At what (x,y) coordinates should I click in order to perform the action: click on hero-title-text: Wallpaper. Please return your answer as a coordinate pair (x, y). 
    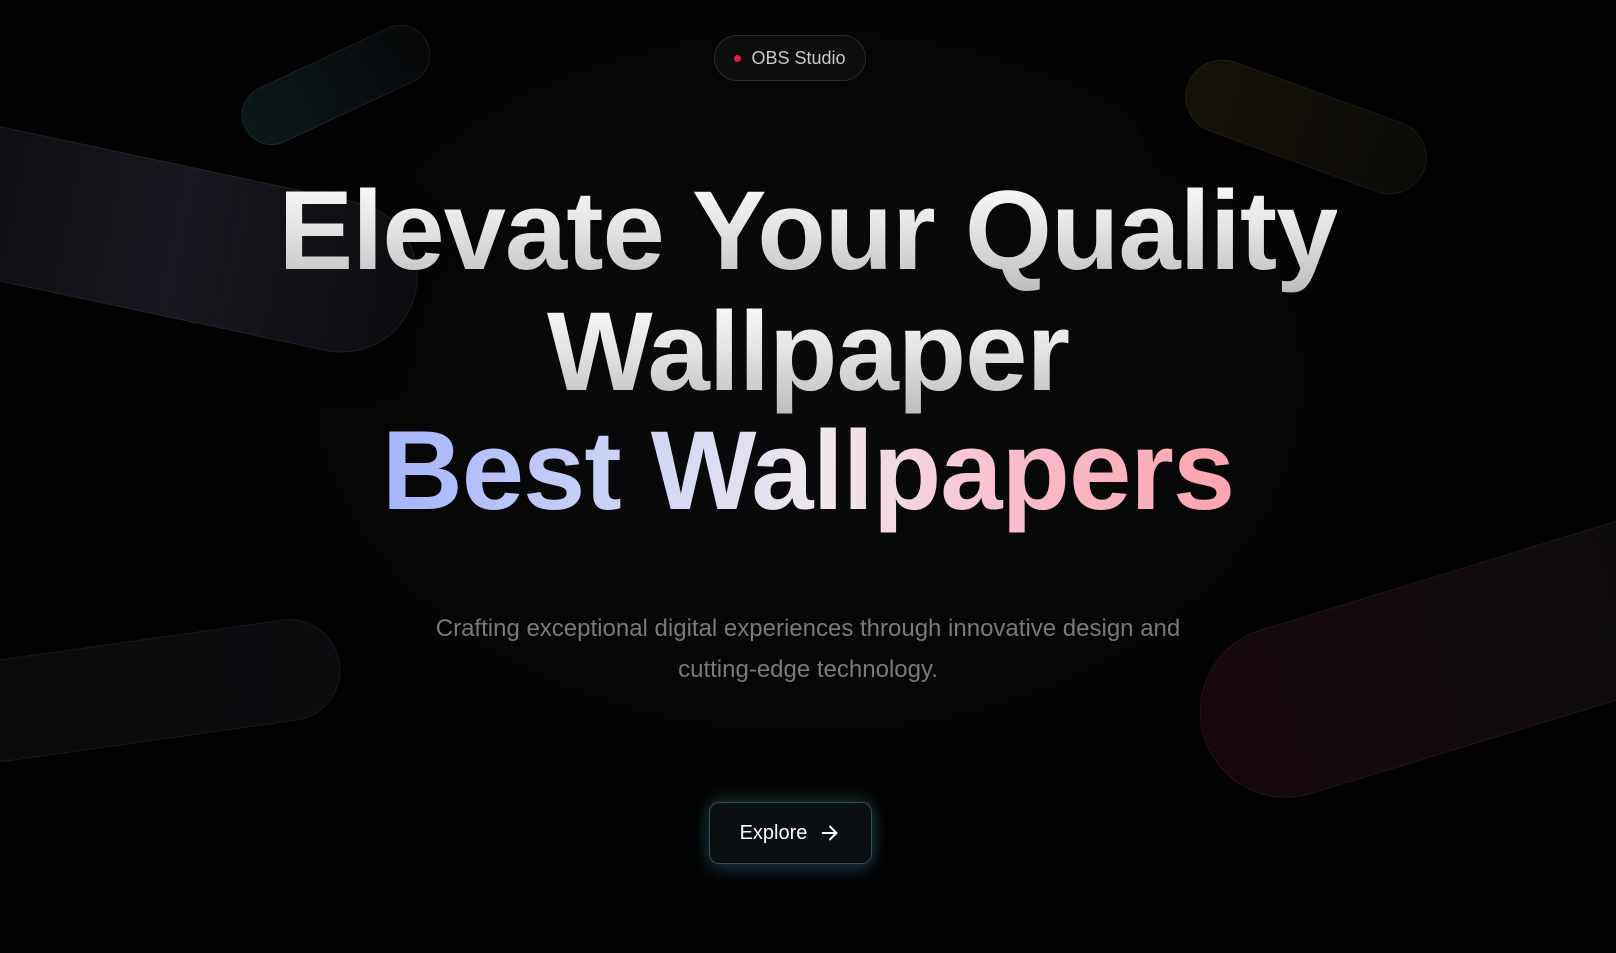
    Looking at the image, I should click on (808, 351).